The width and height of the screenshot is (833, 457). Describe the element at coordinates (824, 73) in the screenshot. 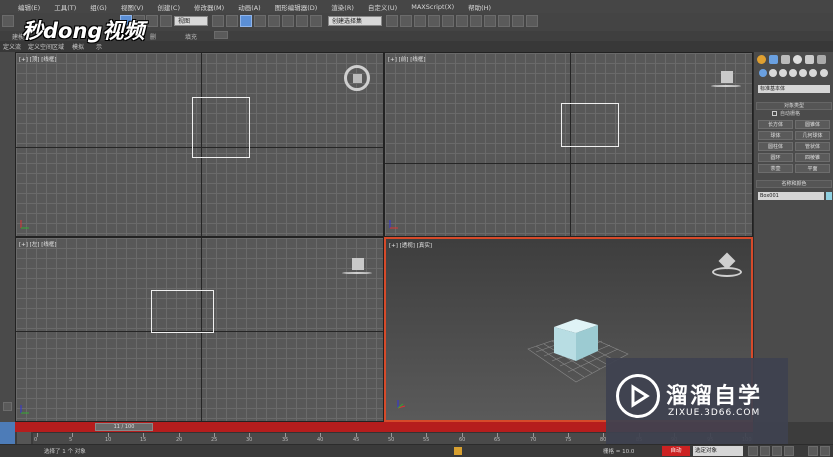

I see `systems-icon` at that location.